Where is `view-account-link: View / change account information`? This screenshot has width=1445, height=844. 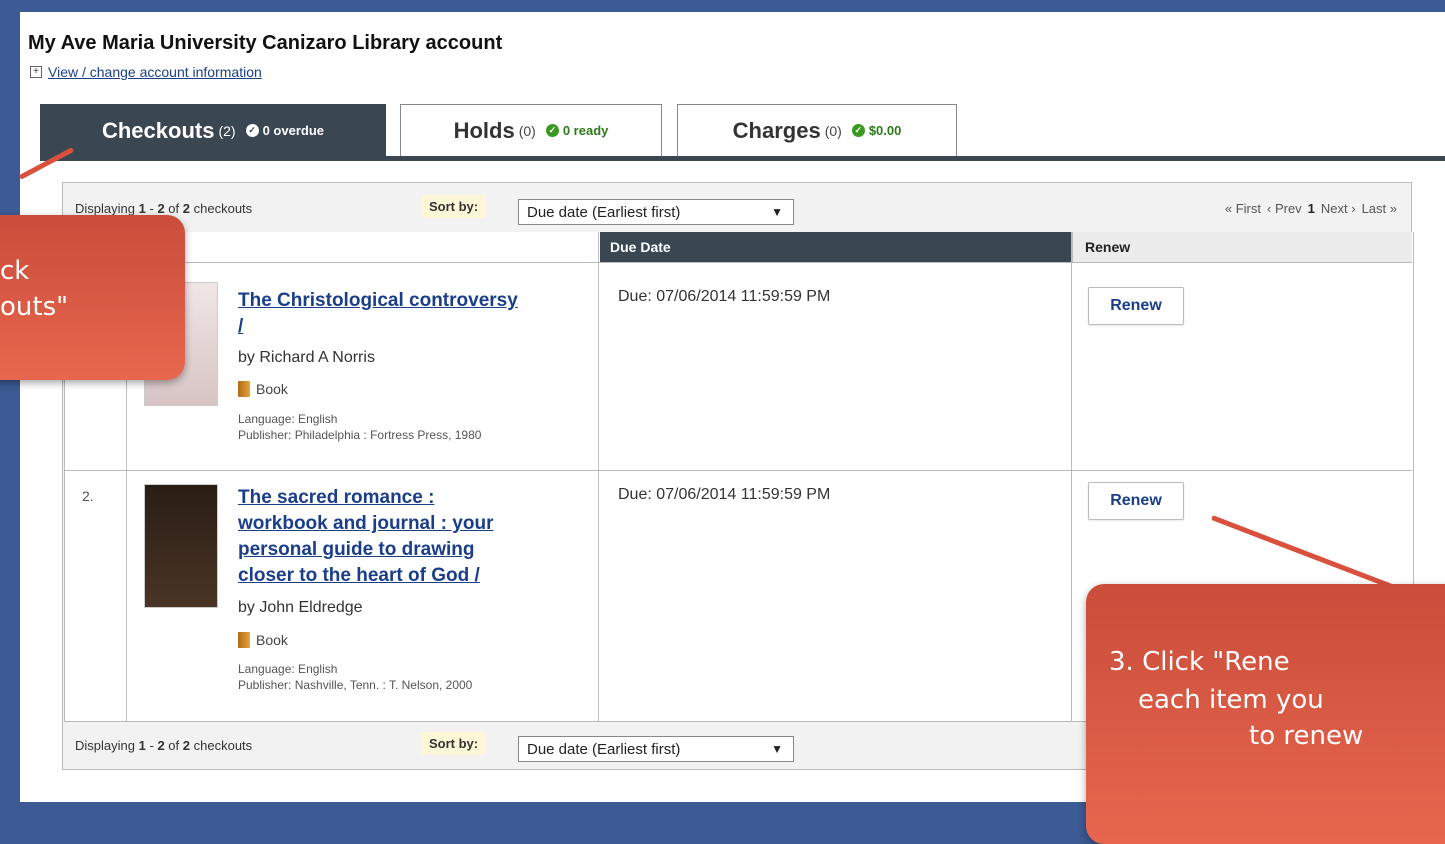 view-account-link: View / change account information is located at coordinates (155, 72).